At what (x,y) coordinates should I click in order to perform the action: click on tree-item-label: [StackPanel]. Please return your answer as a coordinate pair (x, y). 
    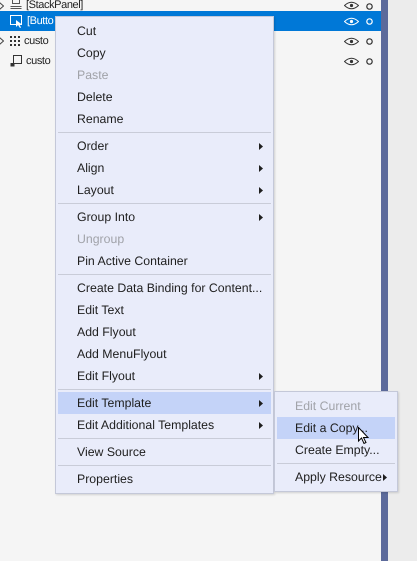
    Looking at the image, I should click on (55, 5).